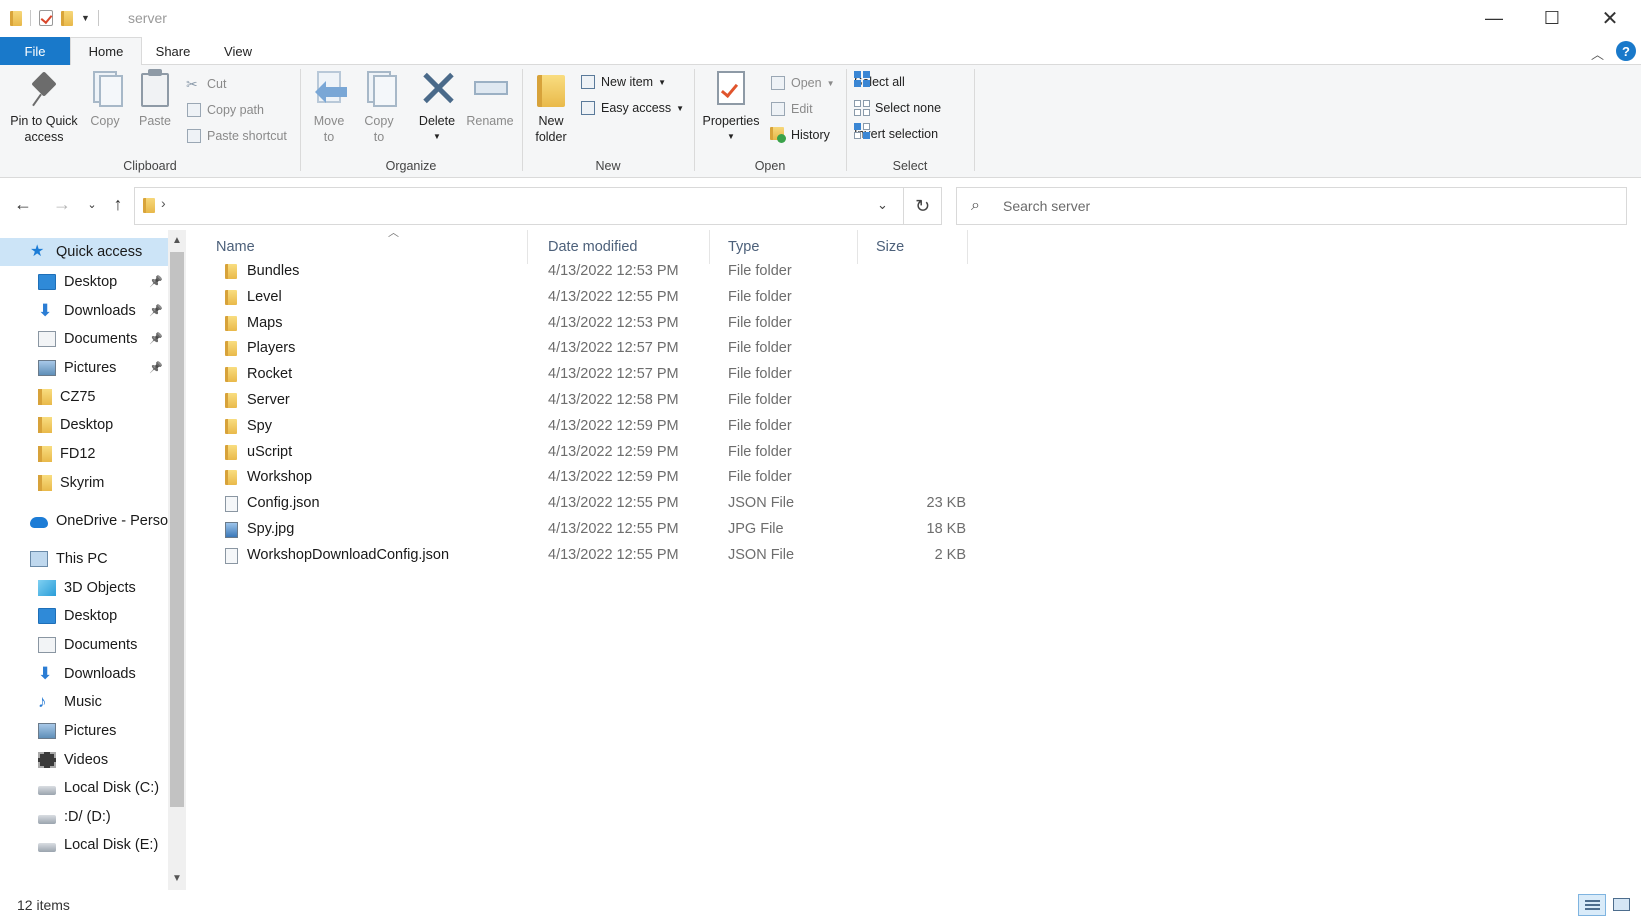  I want to click on file-row: uScript 4/13/2022 12:59 PM File folder, so click(576, 452).